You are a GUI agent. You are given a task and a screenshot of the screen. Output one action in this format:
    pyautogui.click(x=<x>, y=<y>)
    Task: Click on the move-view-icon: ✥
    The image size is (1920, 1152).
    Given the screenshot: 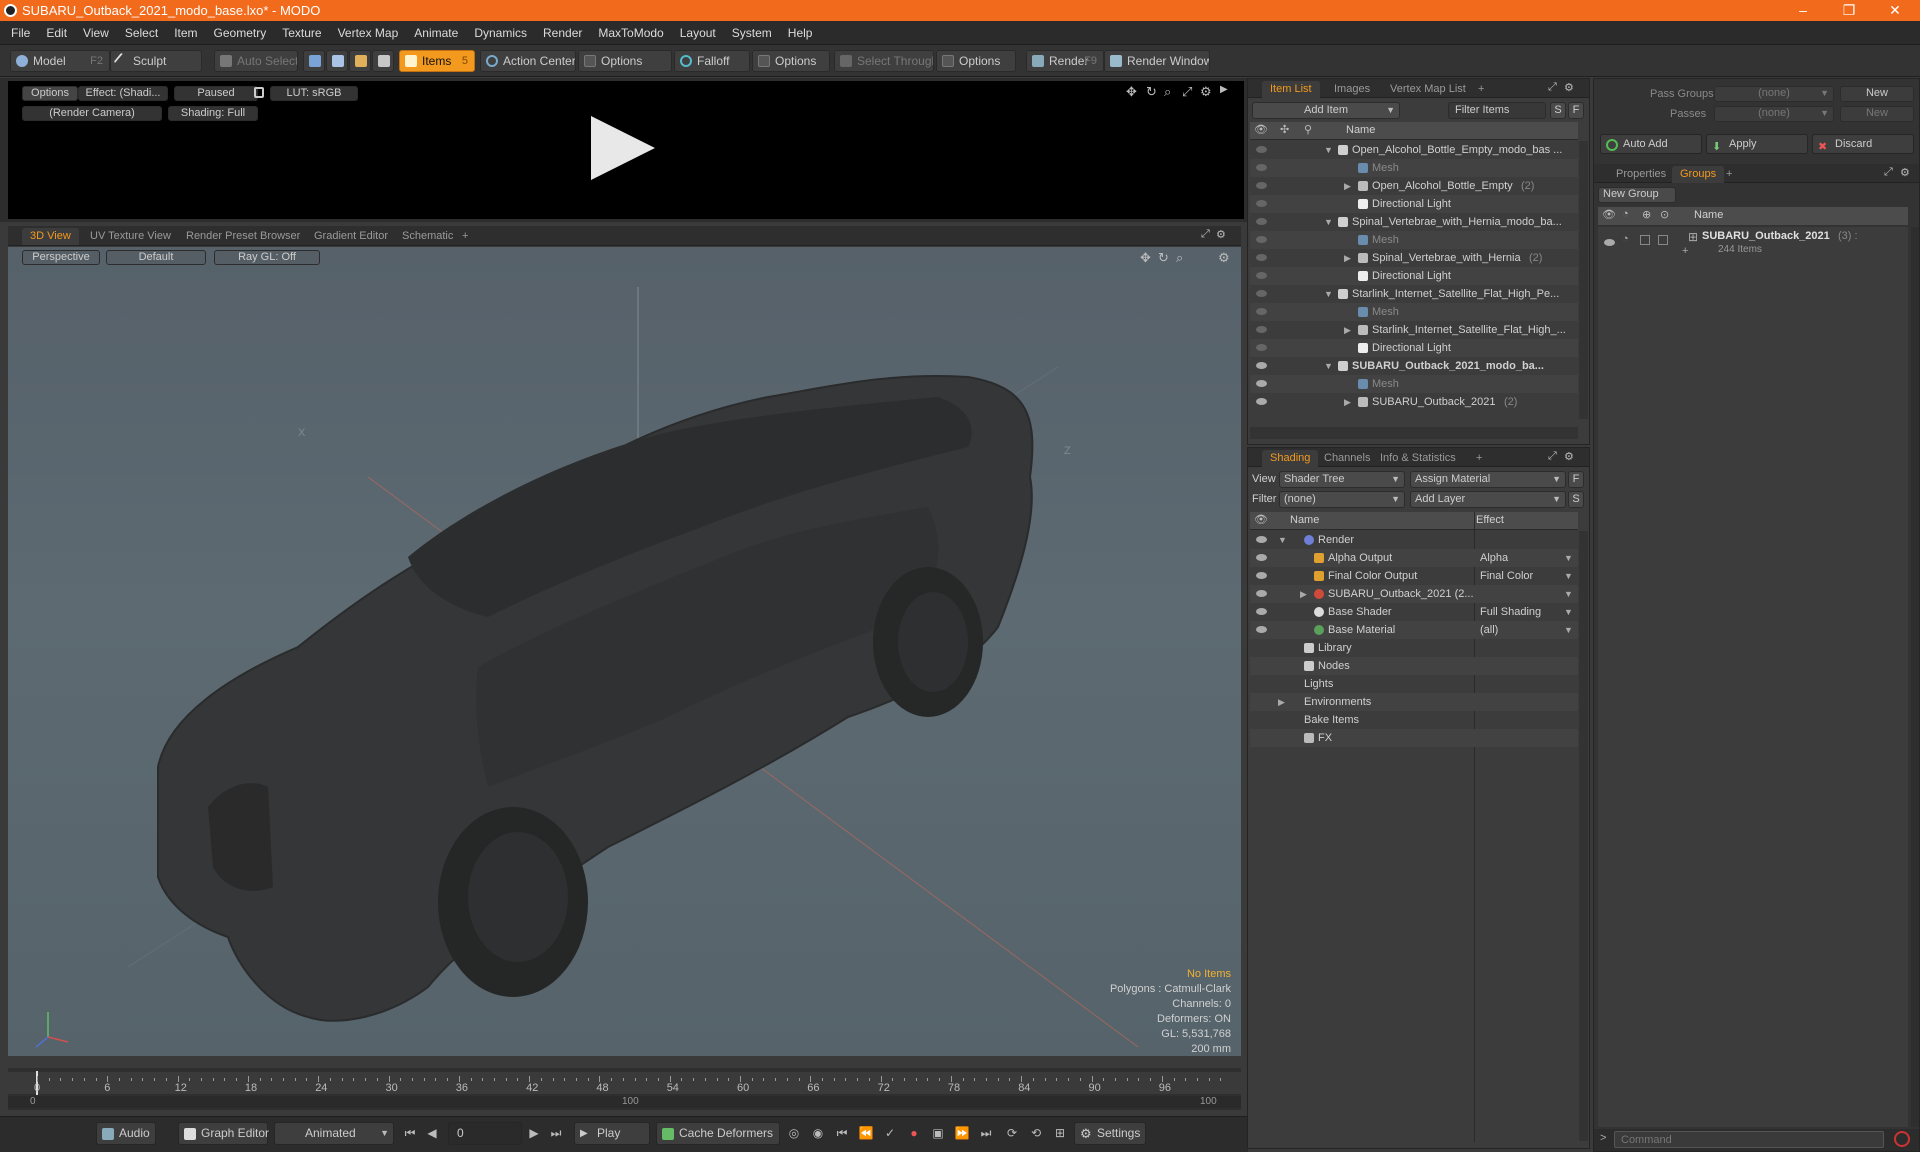 What is the action you would take?
    pyautogui.click(x=1131, y=92)
    